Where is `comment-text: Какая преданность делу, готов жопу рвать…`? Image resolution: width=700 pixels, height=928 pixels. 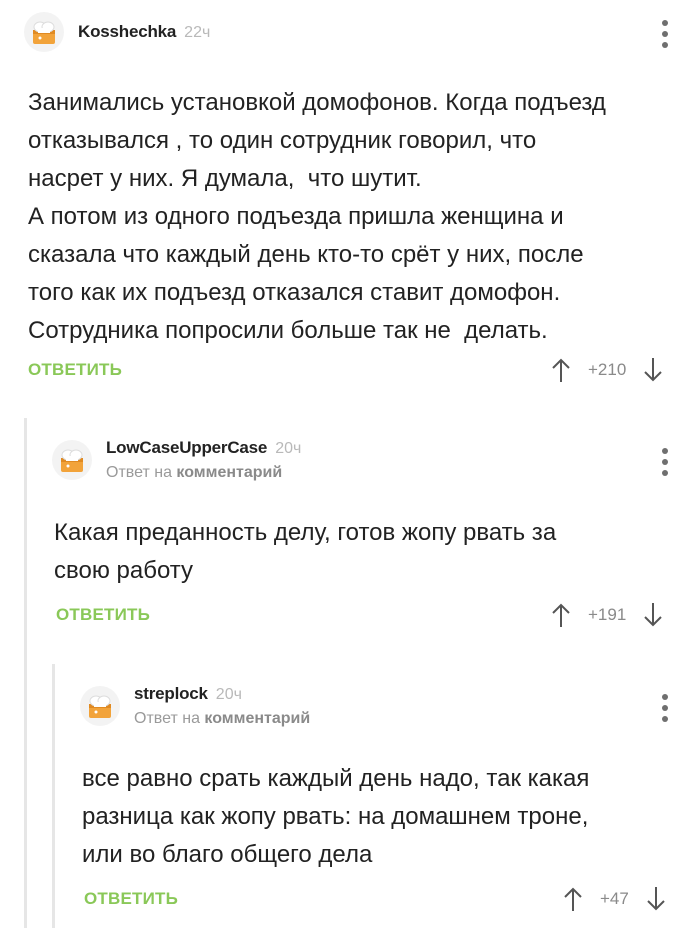
comment-text: Какая преданность делу, готов жопу рвать… is located at coordinates (305, 551).